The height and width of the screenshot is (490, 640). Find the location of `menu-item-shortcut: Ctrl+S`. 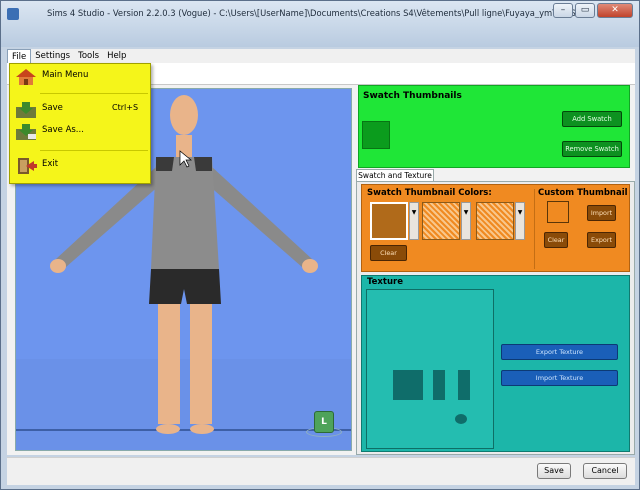

menu-item-shortcut: Ctrl+S is located at coordinates (125, 107).